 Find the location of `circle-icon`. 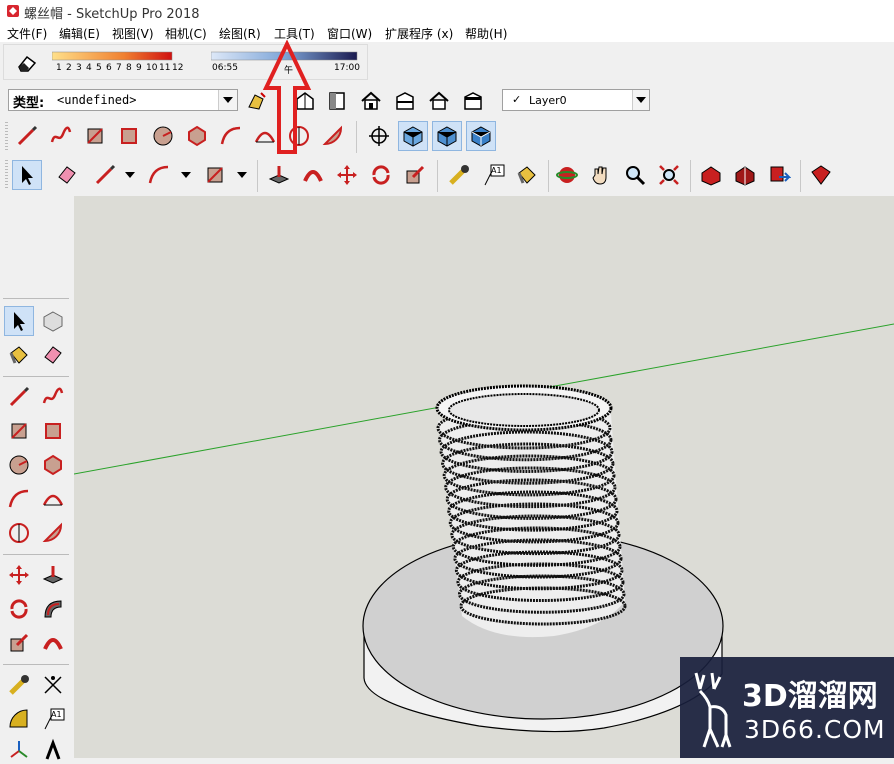

circle-icon is located at coordinates (19, 465).